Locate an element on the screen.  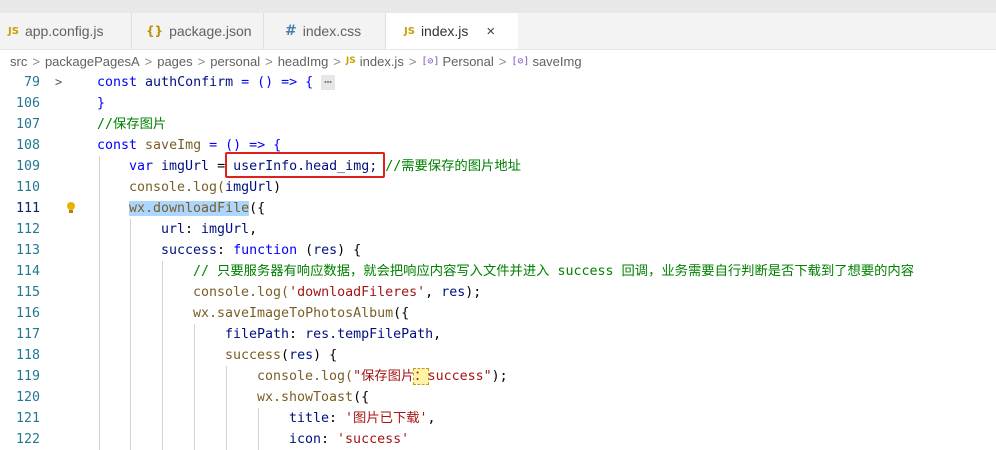
line-number: 108 is located at coordinates (27, 145).